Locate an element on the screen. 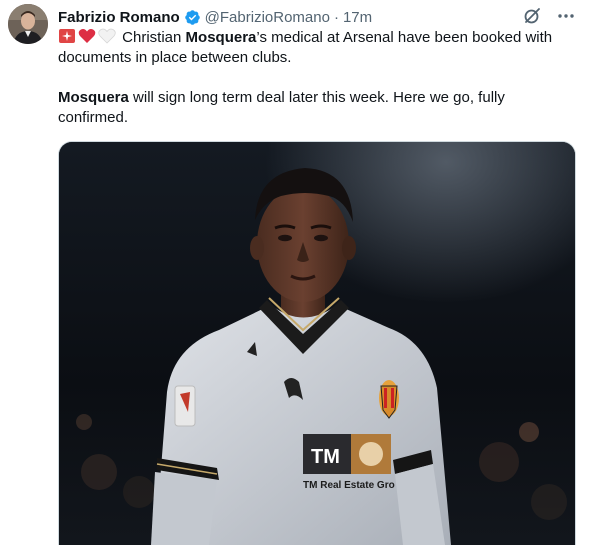  author-avatar is located at coordinates (28, 24).